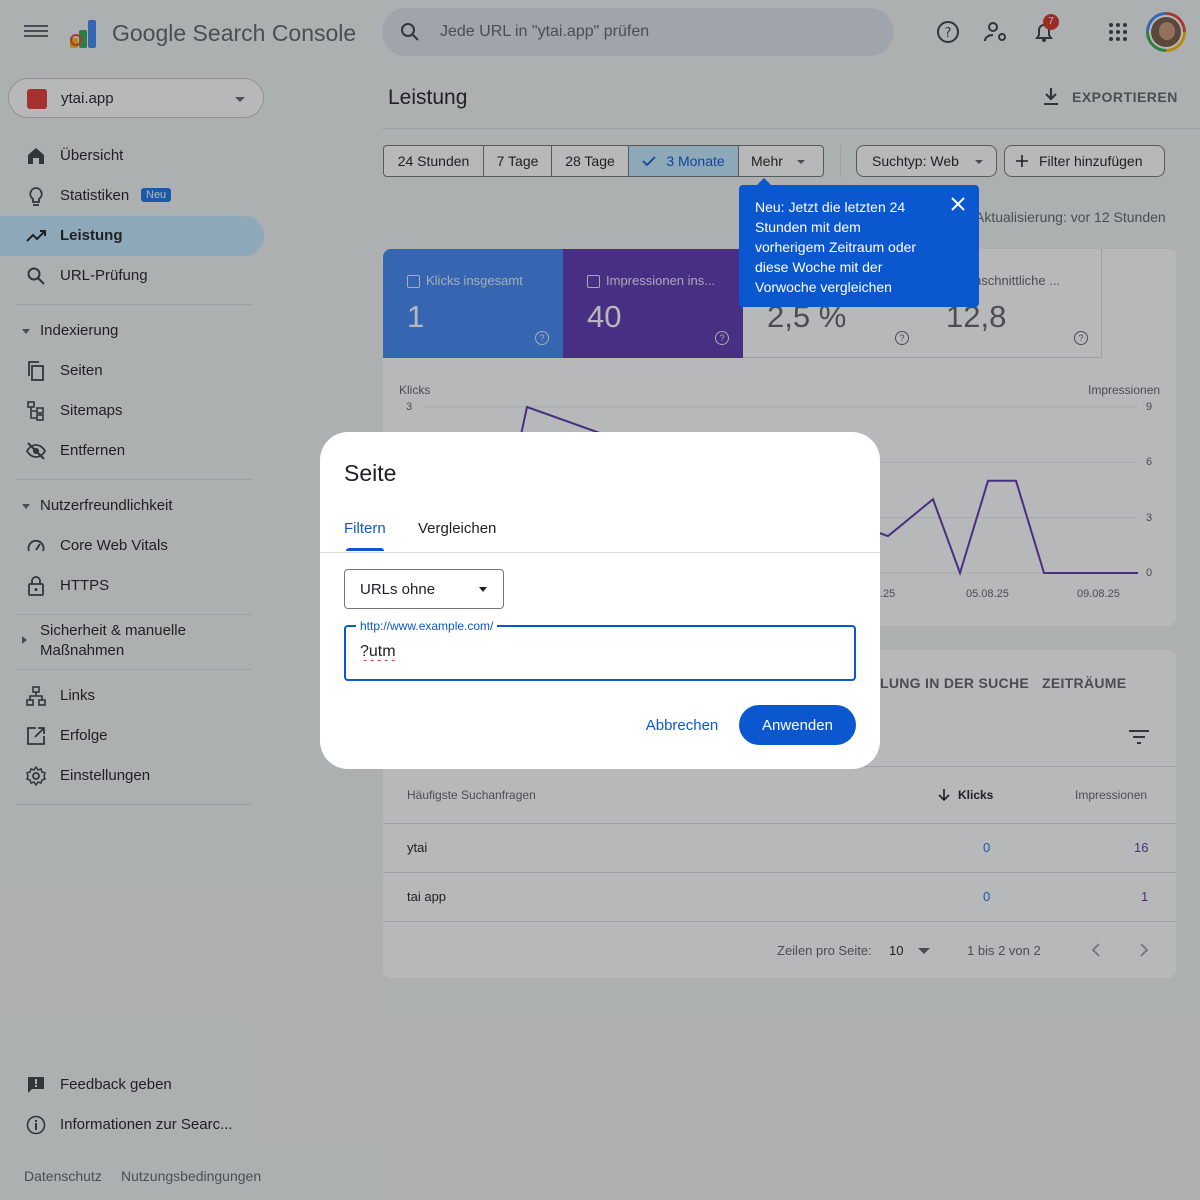  What do you see at coordinates (424, 589) in the screenshot?
I see `operator-select: URLs ohne` at bounding box center [424, 589].